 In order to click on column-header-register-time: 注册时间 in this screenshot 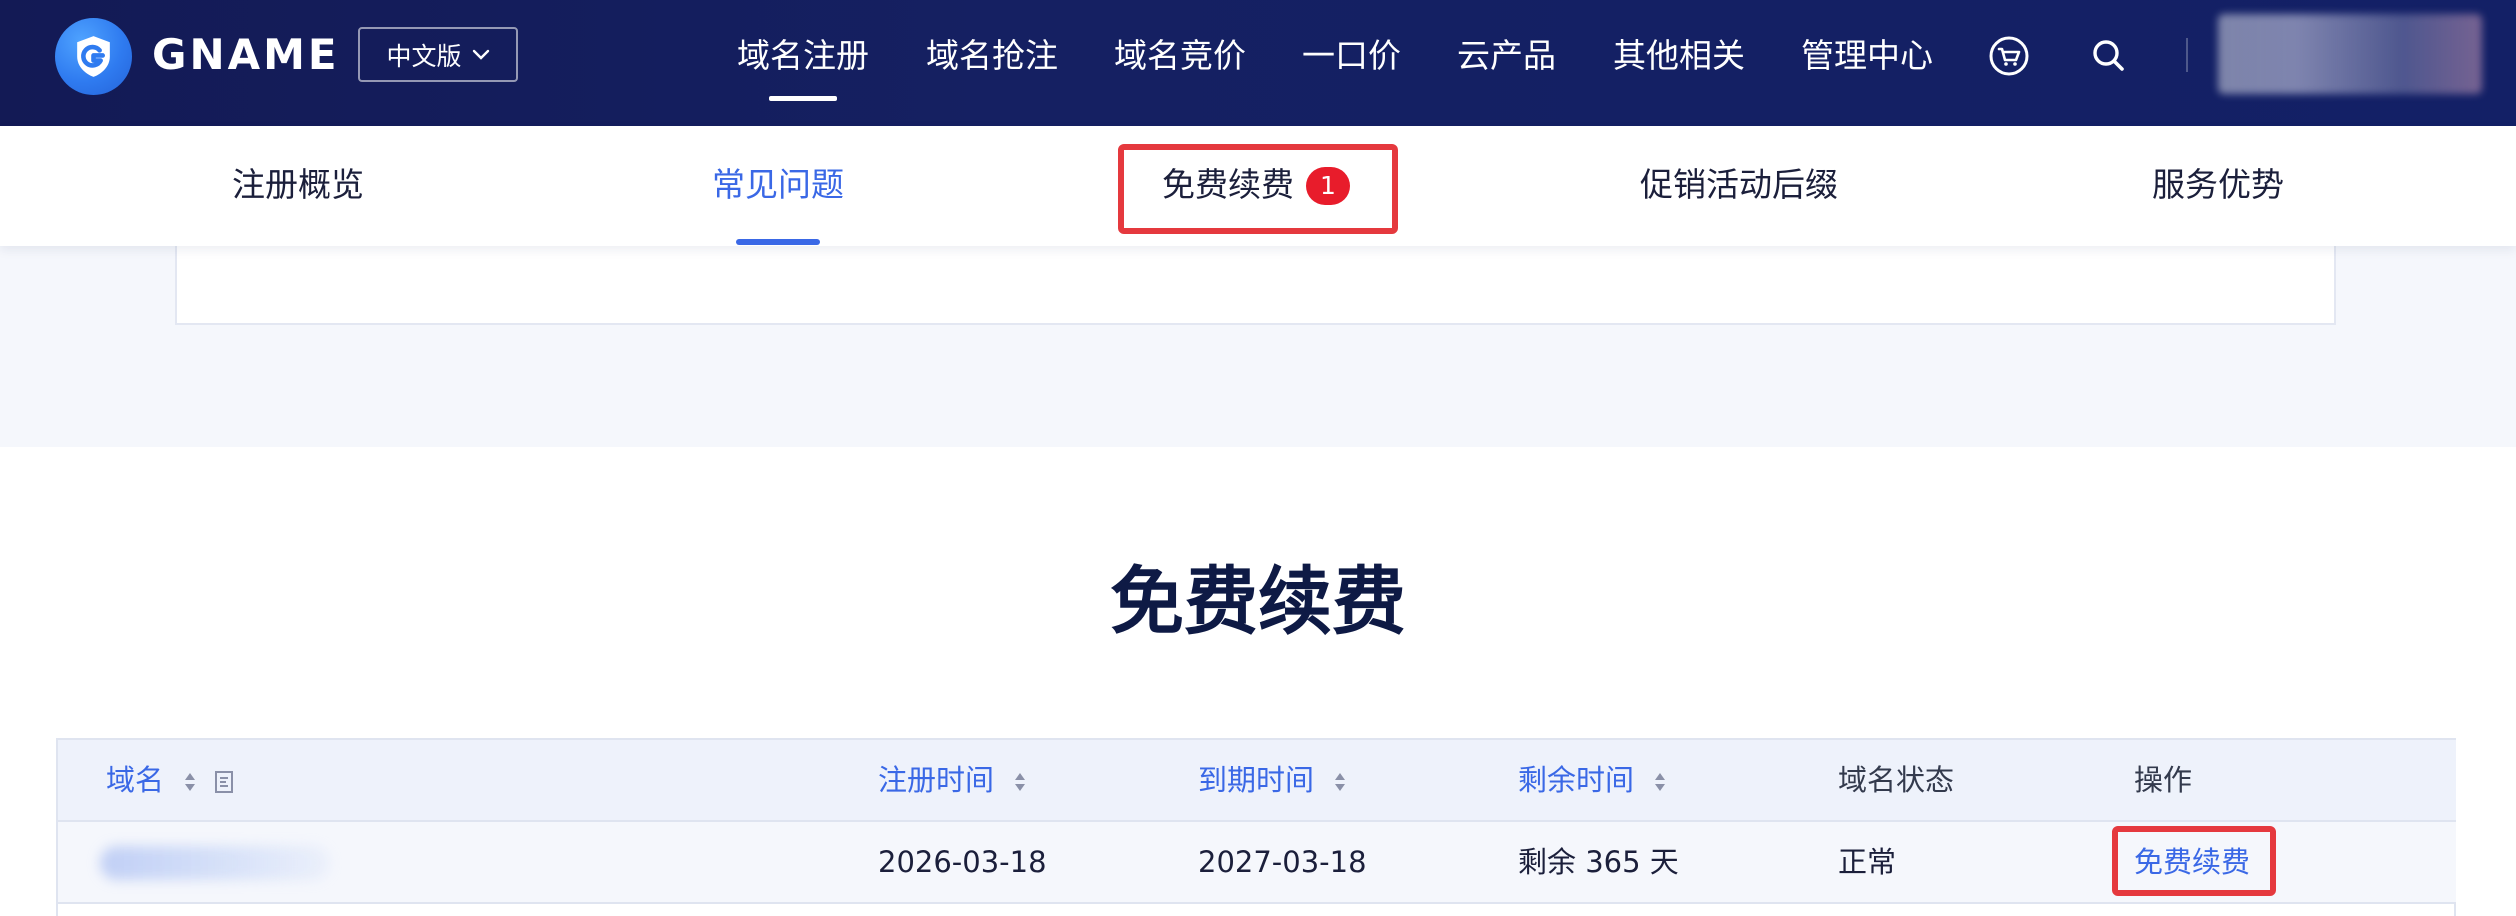, I will do `click(952, 780)`.